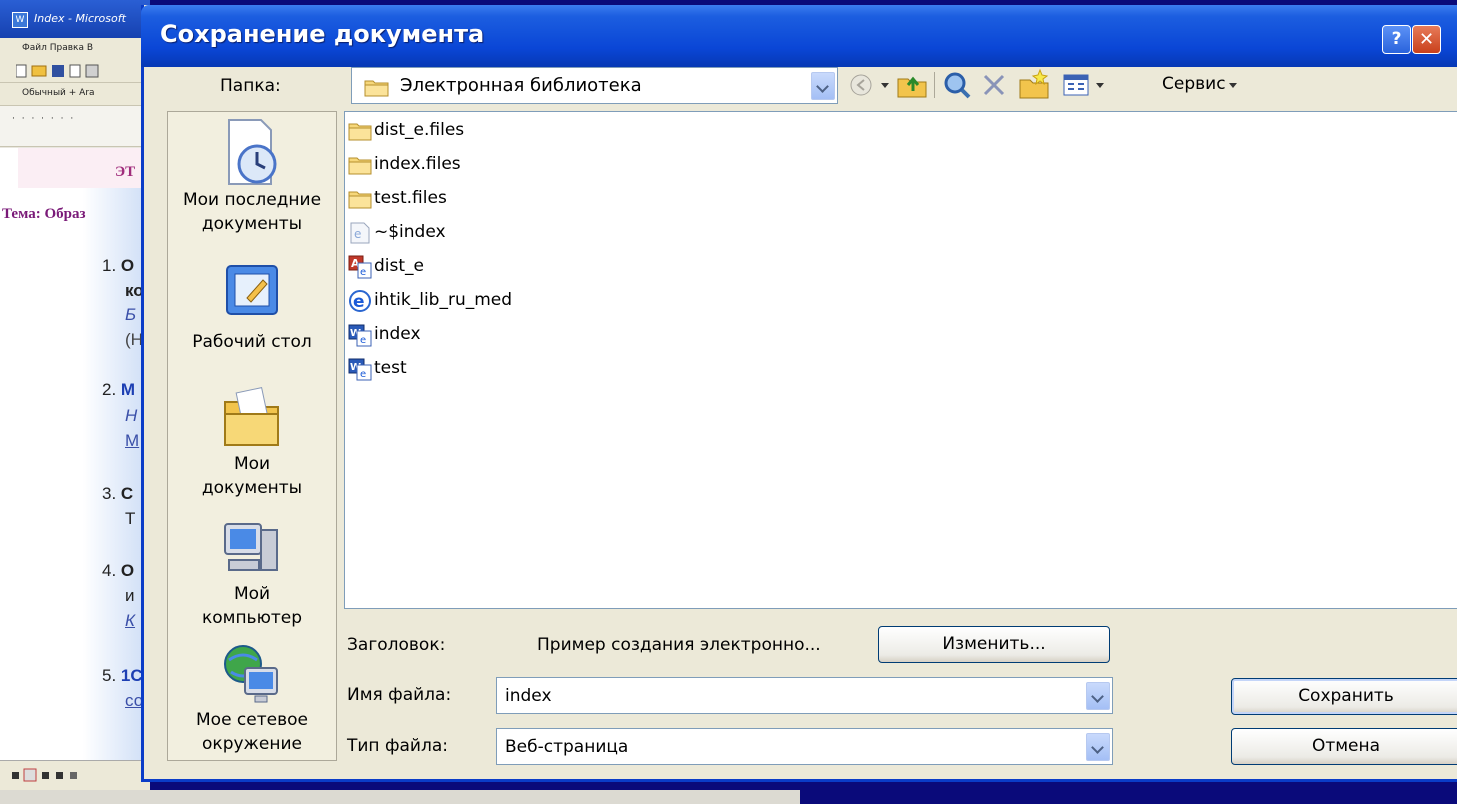  Describe the element at coordinates (322, 34) in the screenshot. I see `dialog-title: Сохранение документа` at that location.